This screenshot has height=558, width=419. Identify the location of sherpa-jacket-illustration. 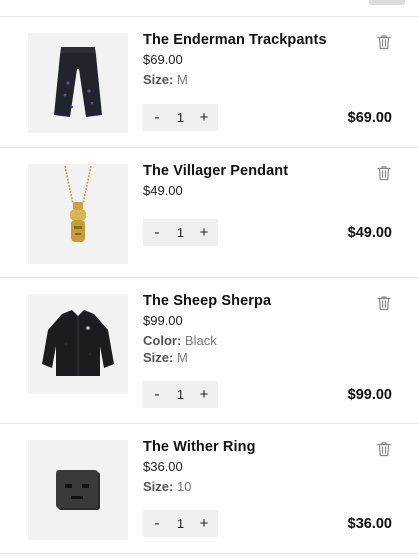
(78, 343).